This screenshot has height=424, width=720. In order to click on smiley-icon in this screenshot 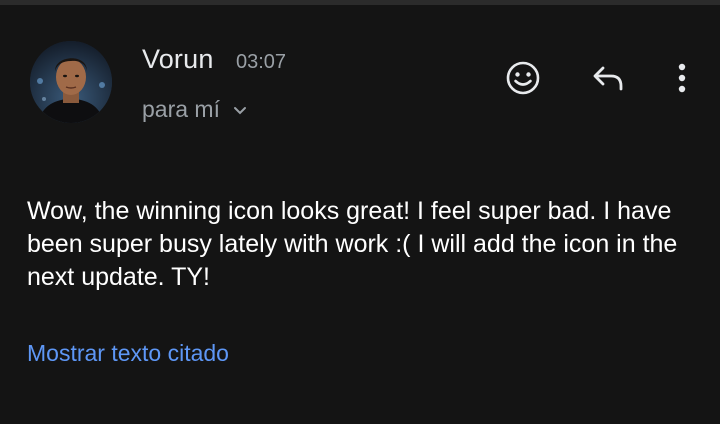, I will do `click(523, 78)`.